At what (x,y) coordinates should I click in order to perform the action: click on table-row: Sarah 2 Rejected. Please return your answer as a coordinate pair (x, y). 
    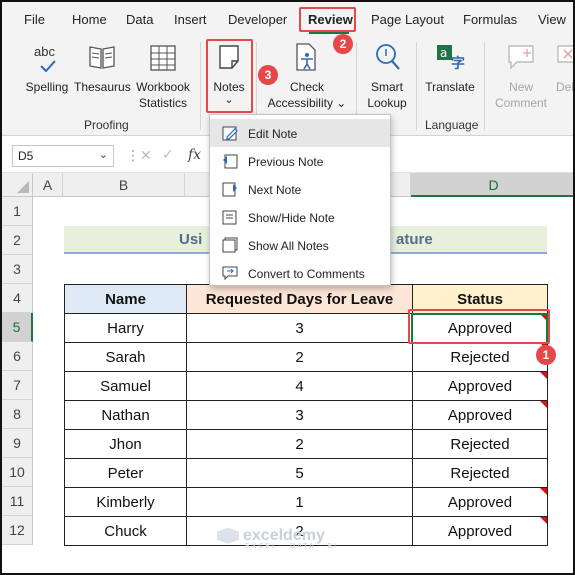
    Looking at the image, I should click on (306, 357).